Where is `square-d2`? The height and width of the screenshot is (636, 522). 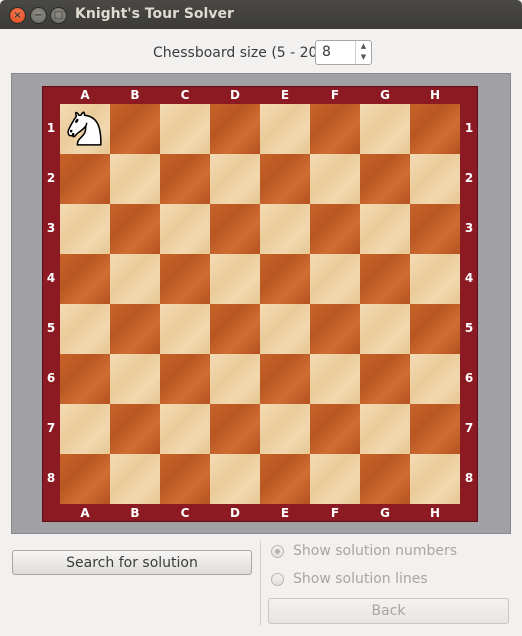 square-d2 is located at coordinates (235, 179).